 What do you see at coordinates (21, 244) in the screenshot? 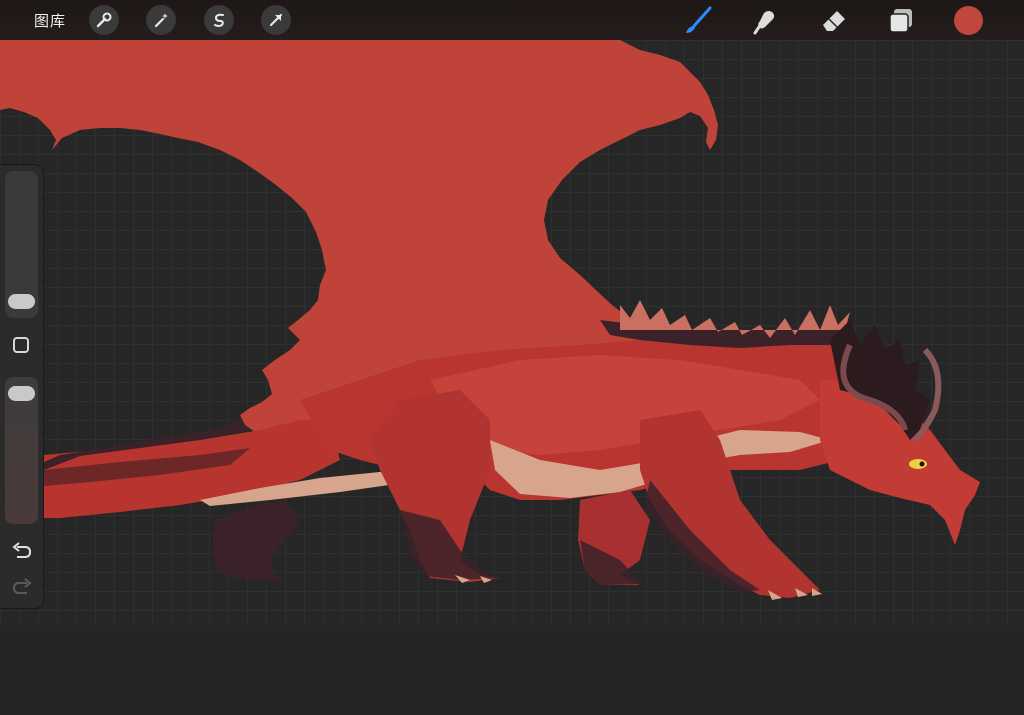
I see `brush-size-slider` at bounding box center [21, 244].